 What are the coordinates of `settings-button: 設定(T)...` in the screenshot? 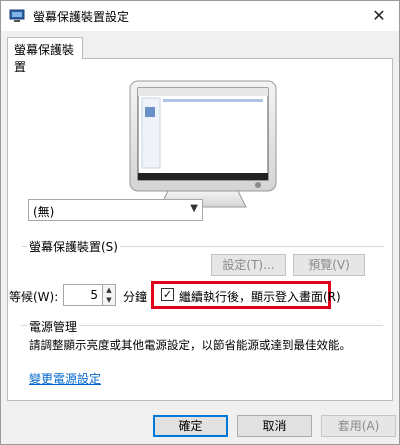 It's located at (248, 265).